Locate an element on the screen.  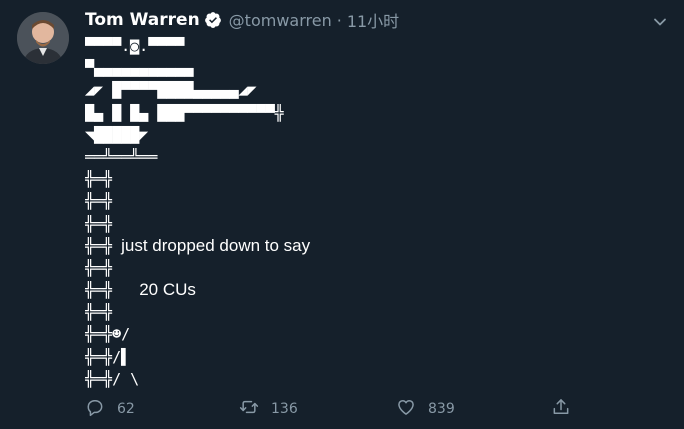
ascii-line-7: ╬═╬ is located at coordinates (99, 179).